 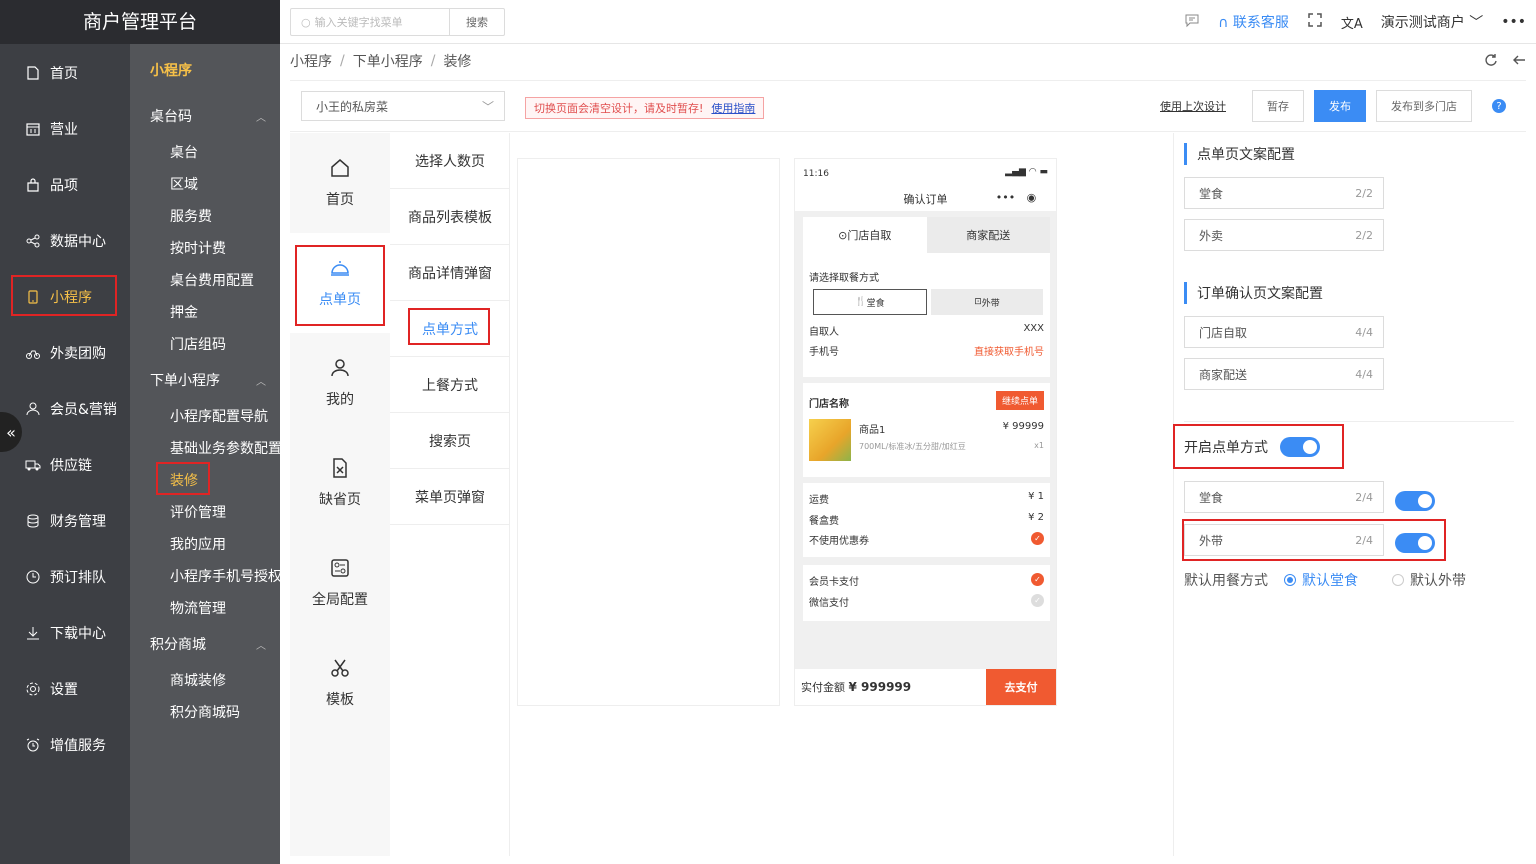 What do you see at coordinates (261, 118) in the screenshot?
I see `chevron-up-icon: ︿` at bounding box center [261, 118].